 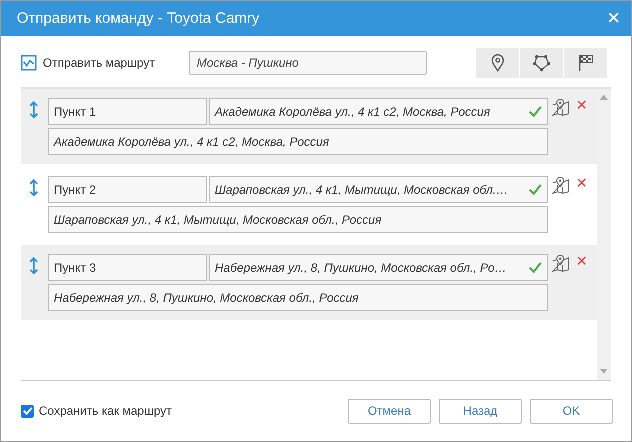 I want to click on dialog-button: Отмена, so click(x=389, y=411).